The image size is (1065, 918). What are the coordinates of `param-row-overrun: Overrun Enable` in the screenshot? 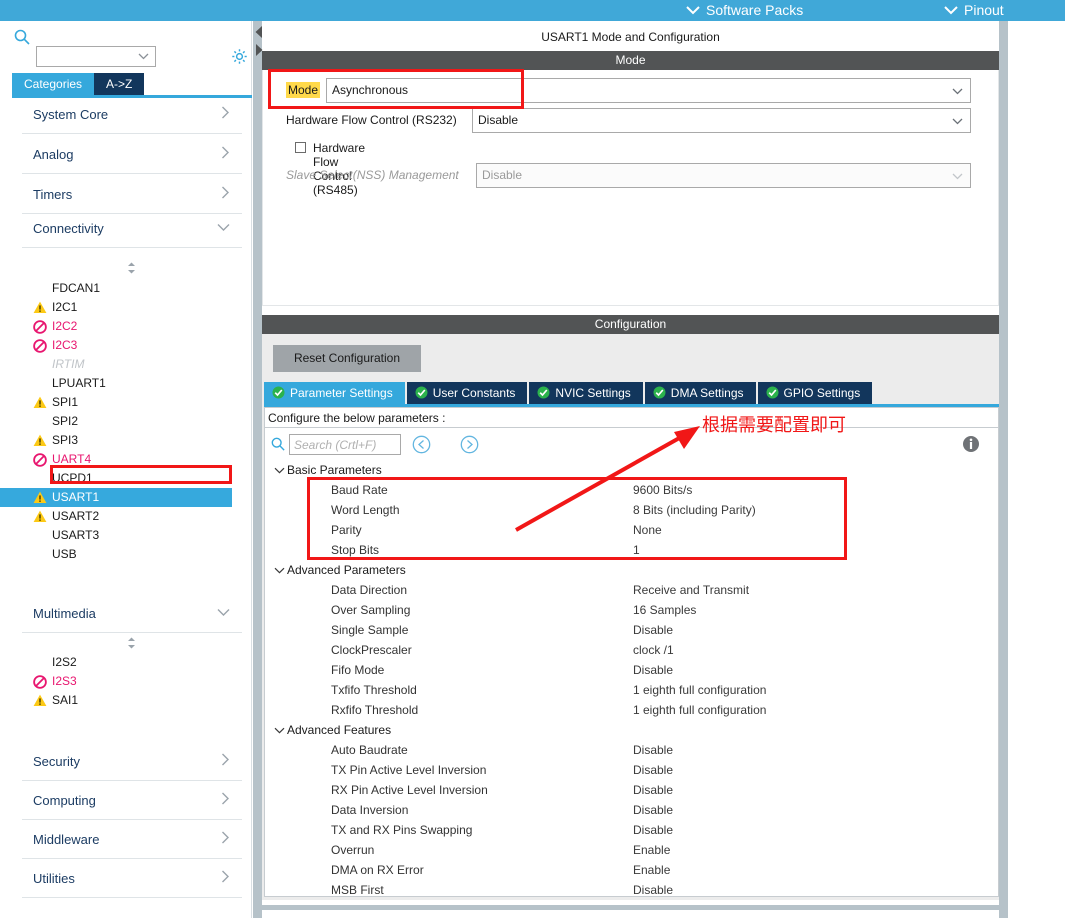 It's located at (631, 851).